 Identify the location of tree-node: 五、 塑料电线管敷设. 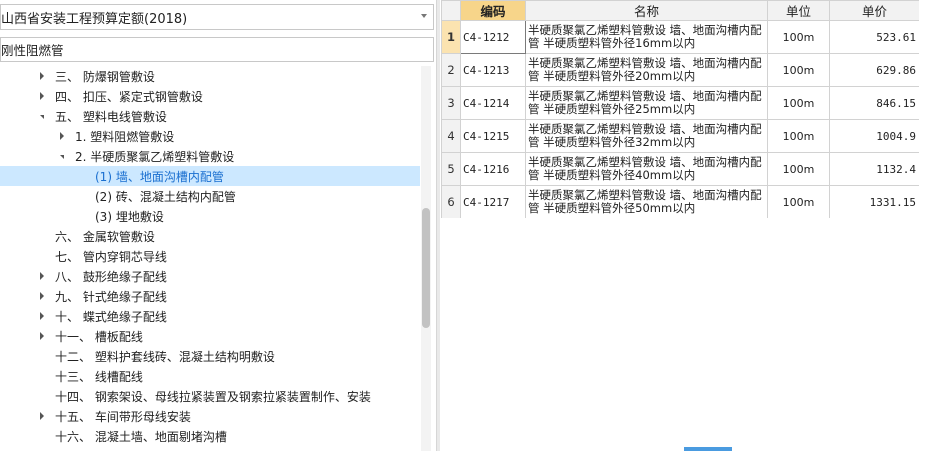
(210, 116).